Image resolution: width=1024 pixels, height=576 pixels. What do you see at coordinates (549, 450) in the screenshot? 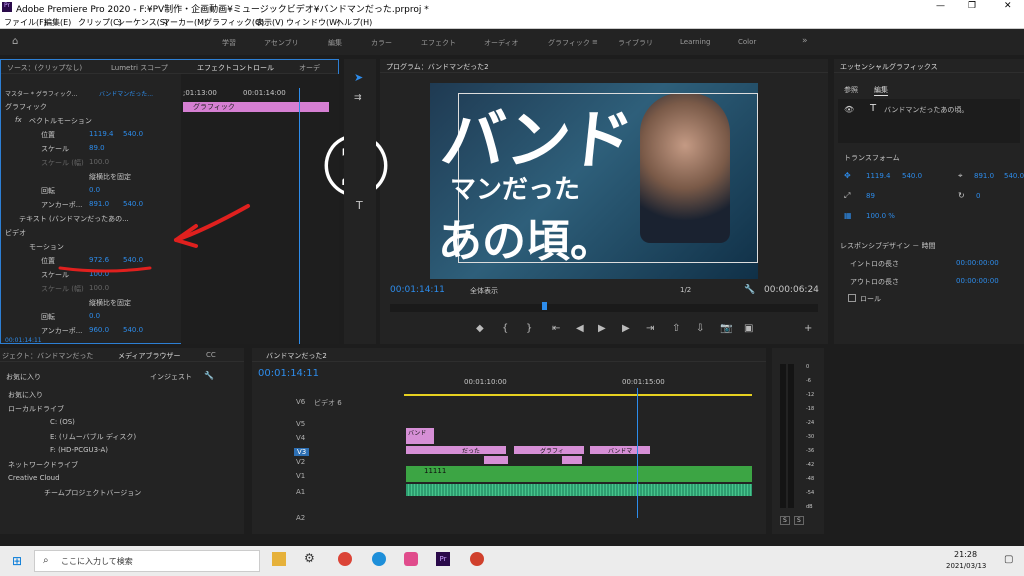
I see `clip-graphic: グラフィ` at bounding box center [549, 450].